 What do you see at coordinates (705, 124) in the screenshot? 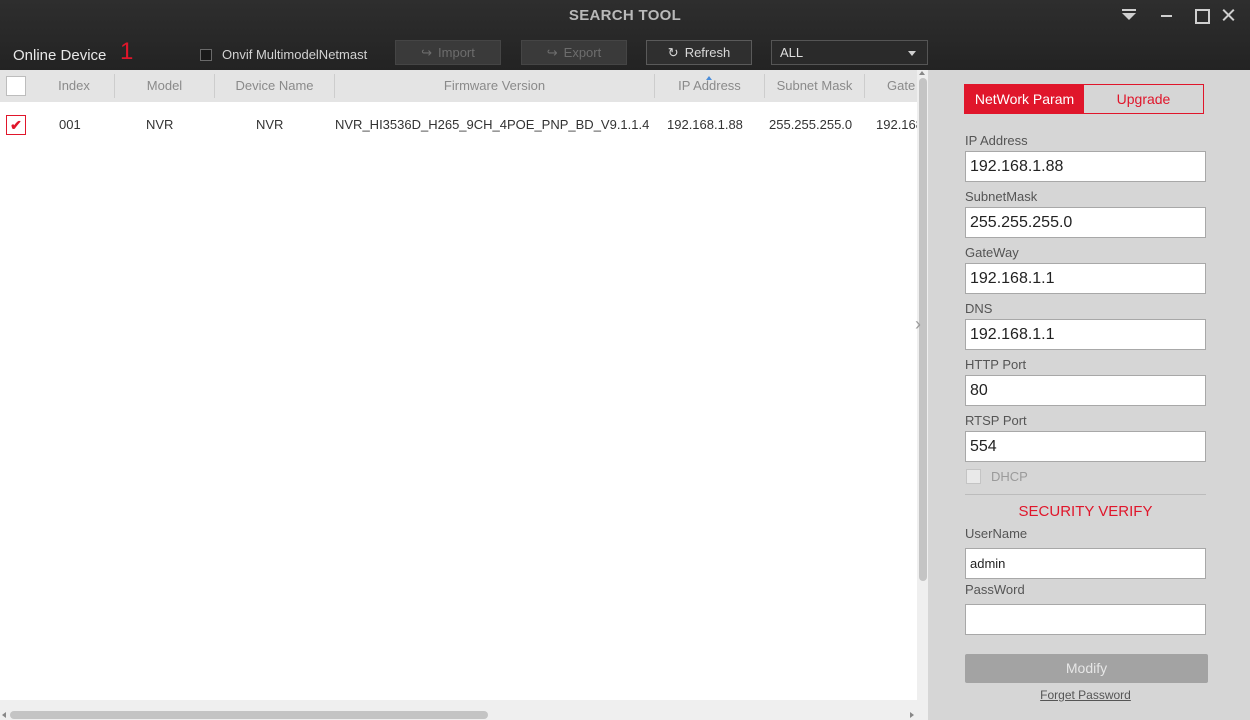
I see `cell-ip: 192.168.1.88` at bounding box center [705, 124].